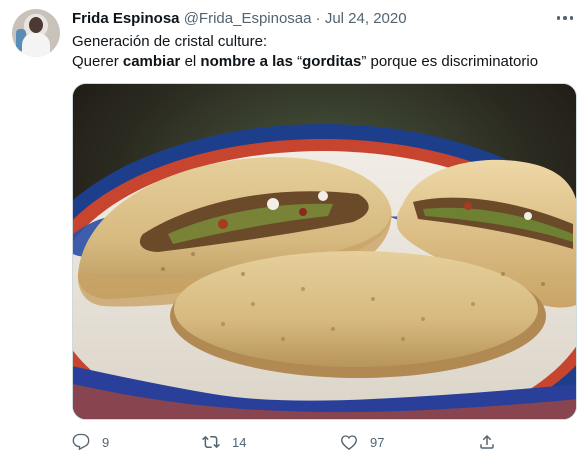 This screenshot has width=588, height=461. What do you see at coordinates (287, 442) in the screenshot?
I see `tweet-actions: 9 14 97` at bounding box center [287, 442].